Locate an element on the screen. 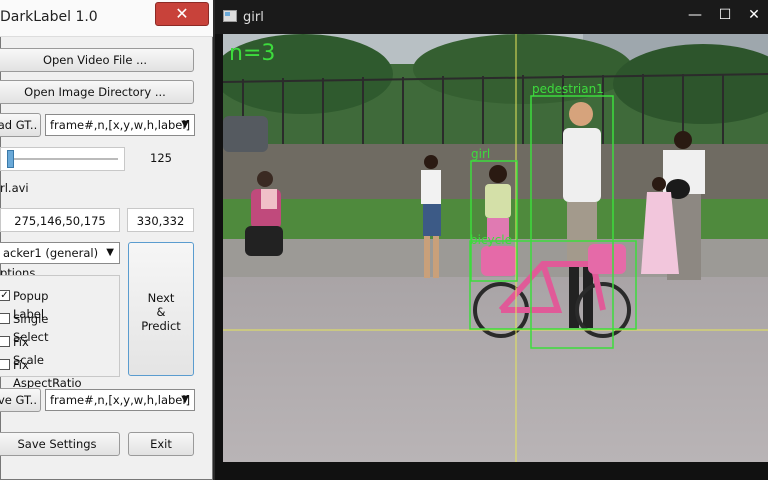  slider-track is located at coordinates (62, 159).